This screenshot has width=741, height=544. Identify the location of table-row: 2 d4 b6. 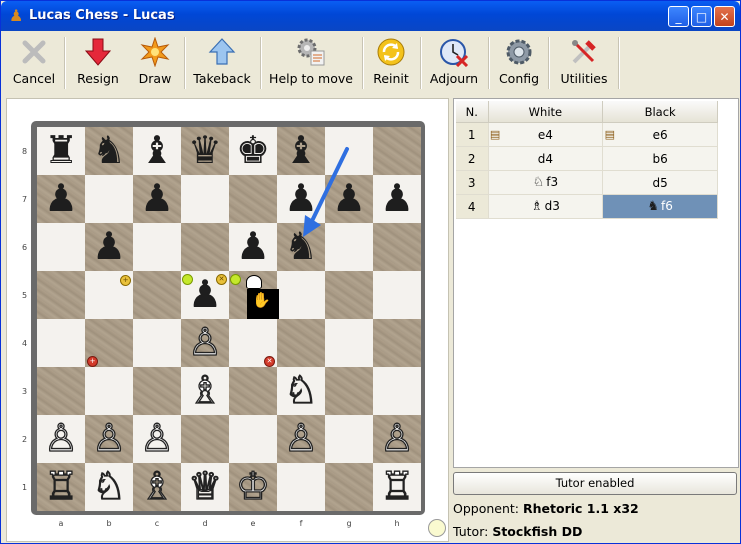
(587, 158).